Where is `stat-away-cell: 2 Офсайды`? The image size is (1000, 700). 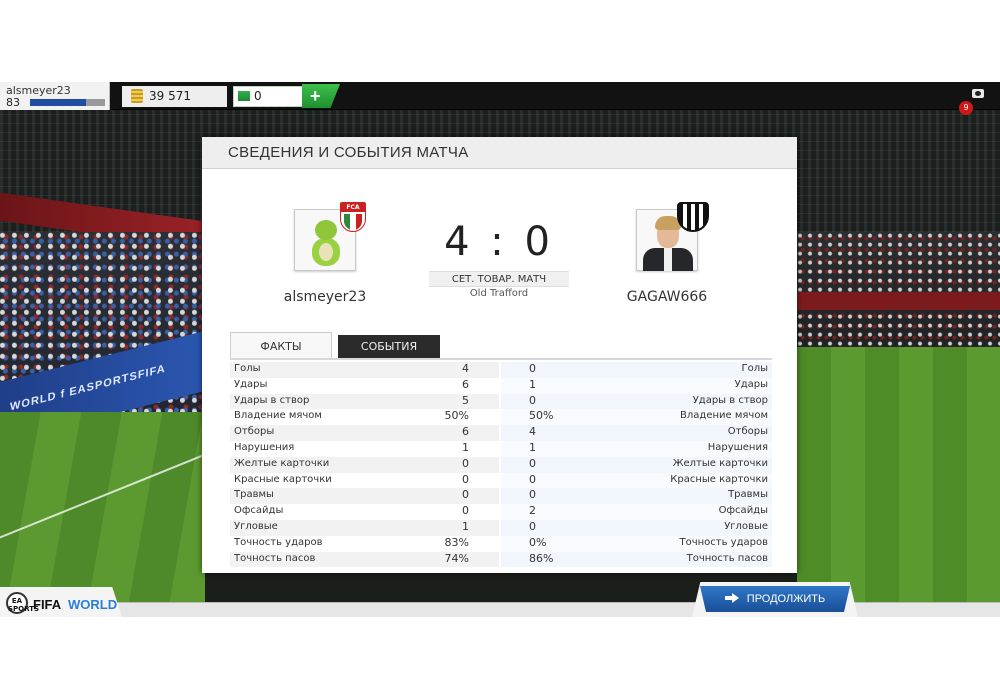
stat-away-cell: 2 Офсайды is located at coordinates (636, 512).